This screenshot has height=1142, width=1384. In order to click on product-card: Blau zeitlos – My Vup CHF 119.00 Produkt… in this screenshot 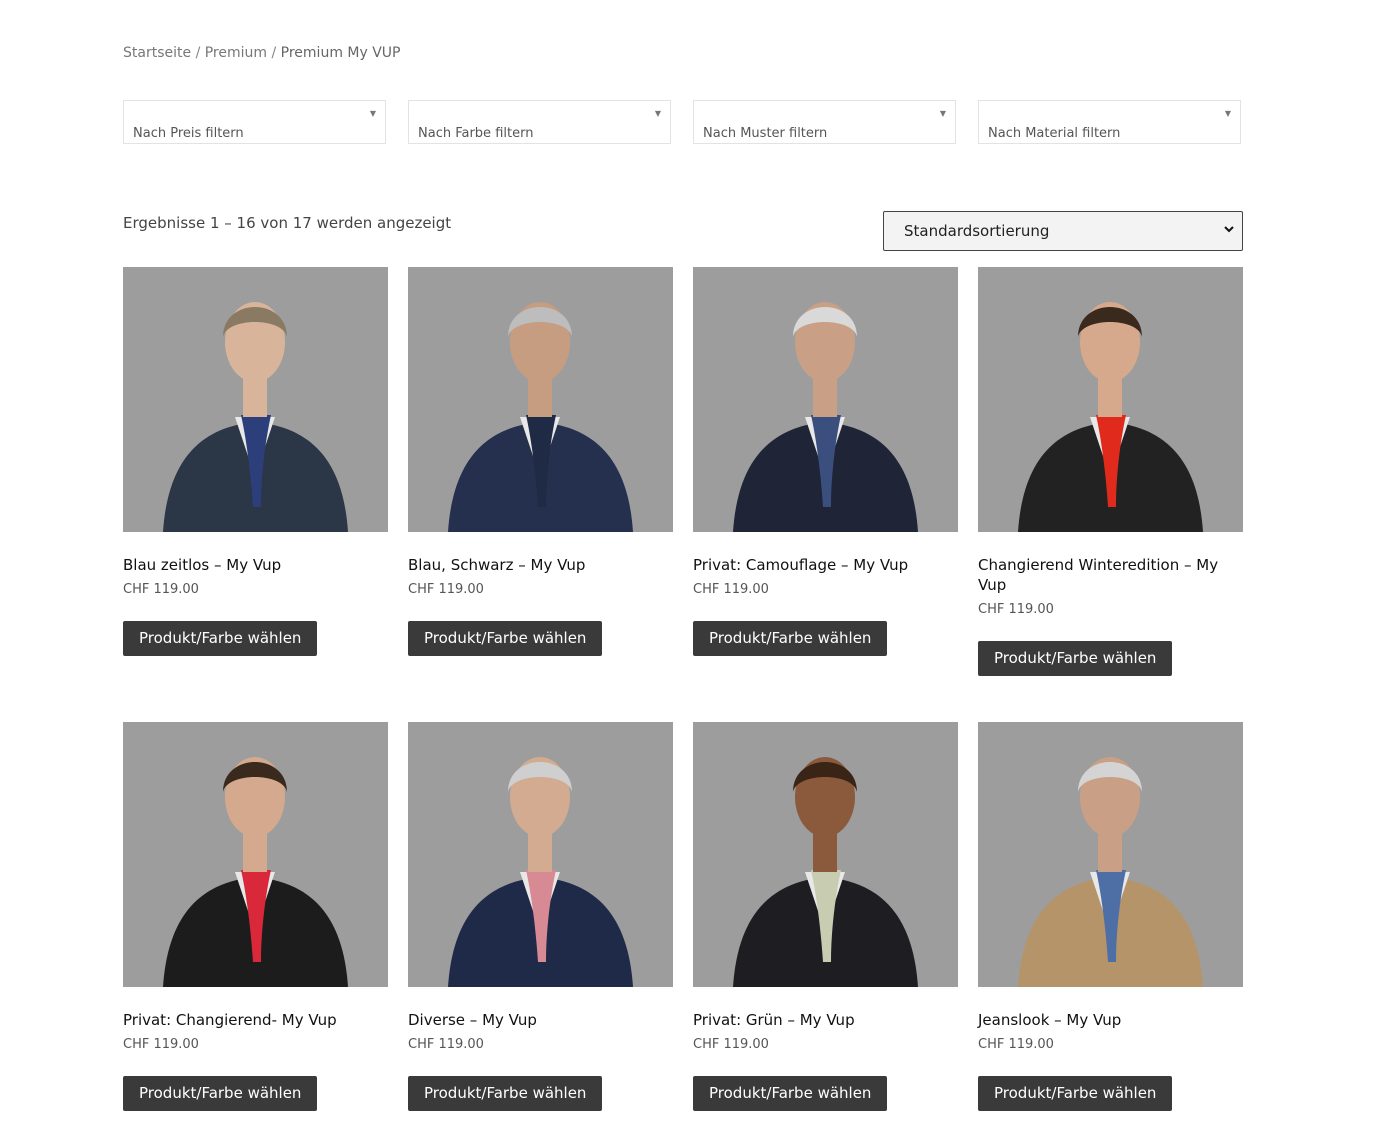, I will do `click(255, 461)`.